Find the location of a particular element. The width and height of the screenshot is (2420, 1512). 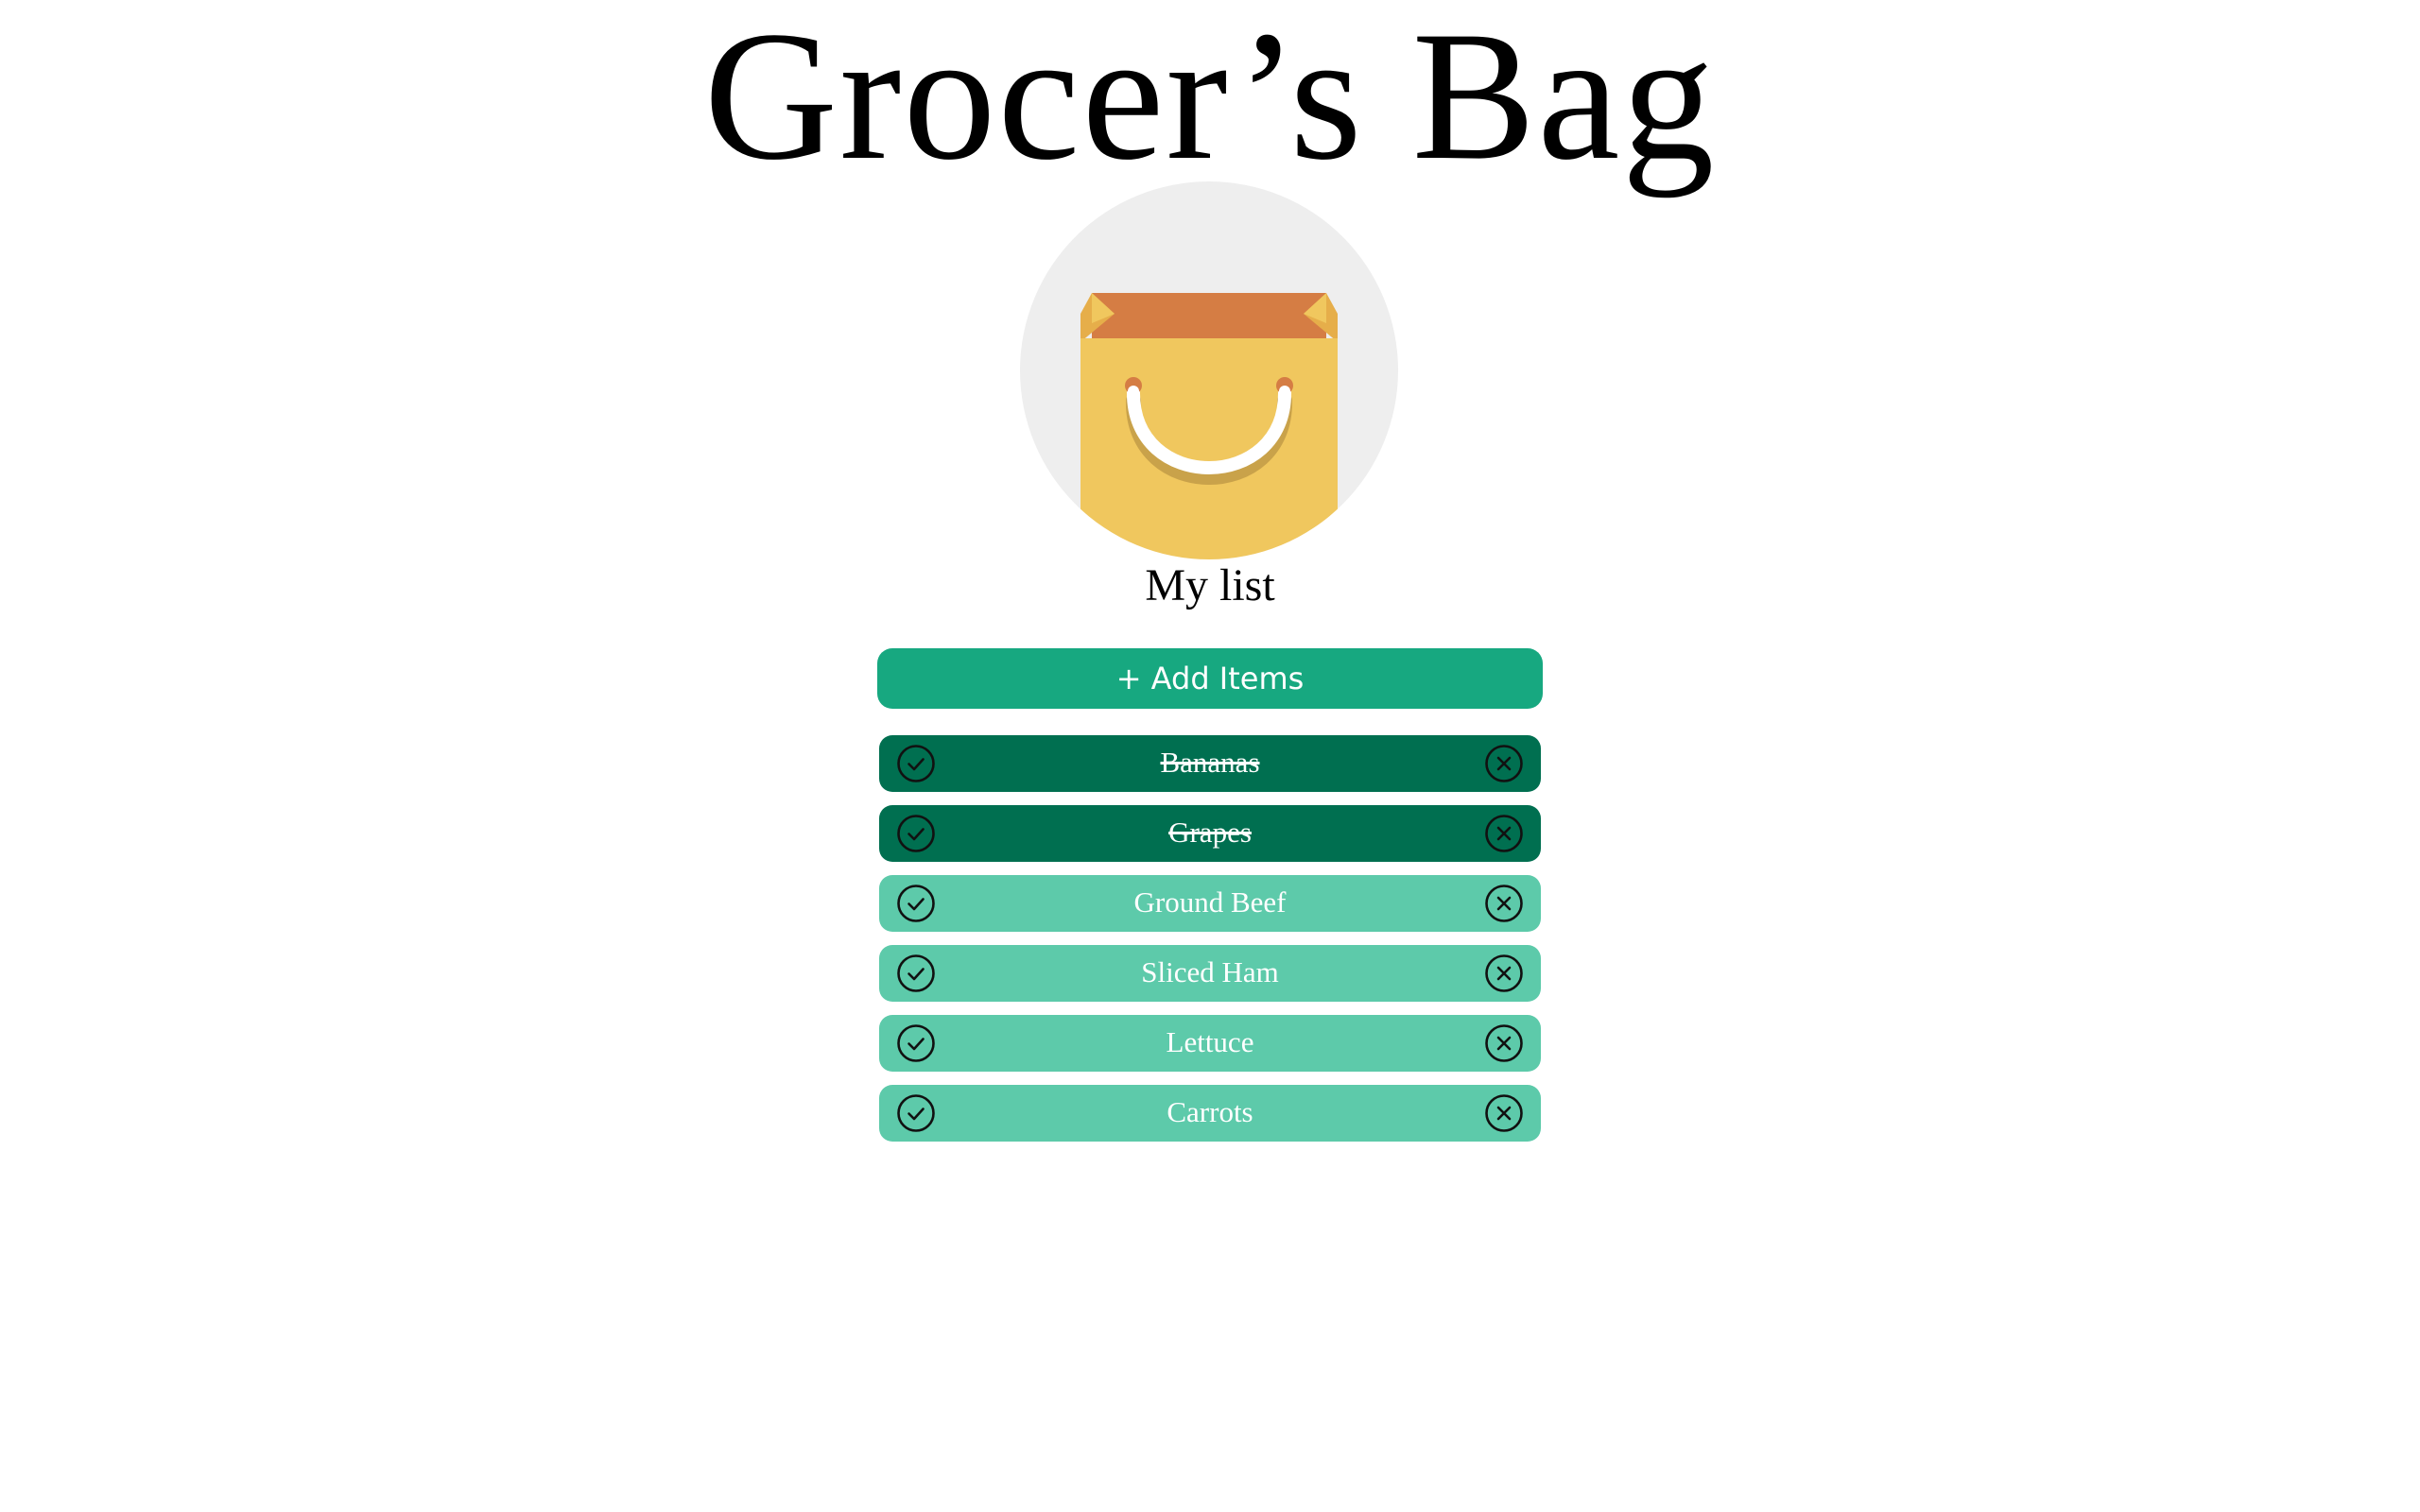

list-item-label: Ground Beef is located at coordinates (1210, 902).